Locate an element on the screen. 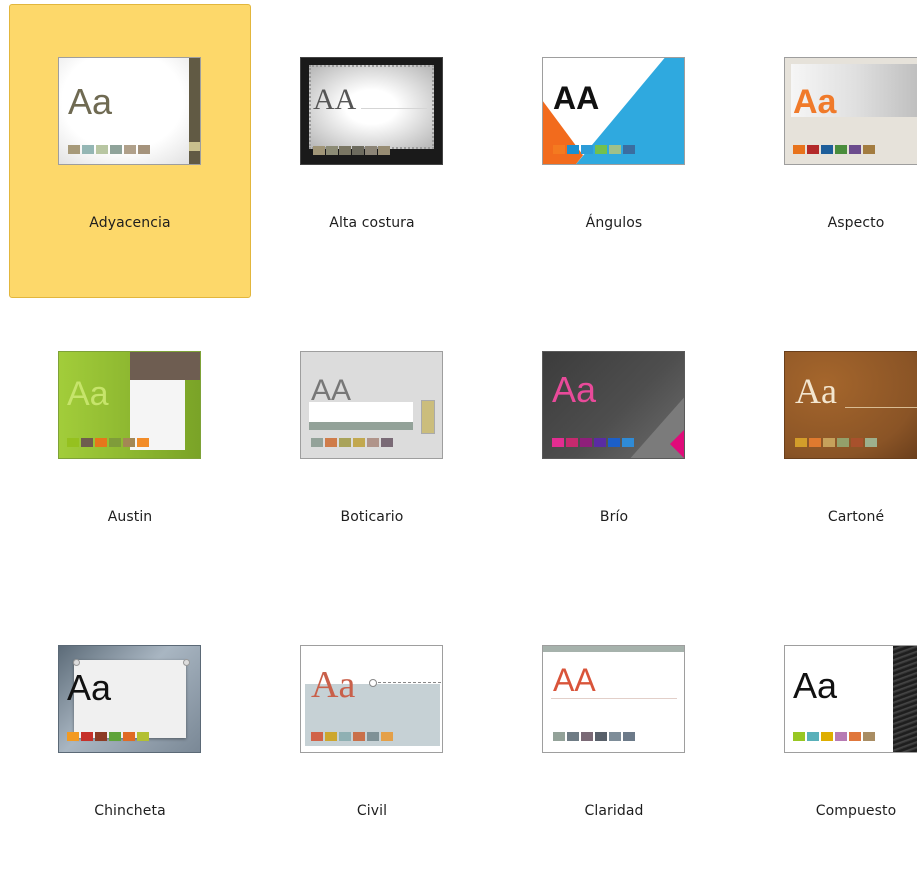 The width and height of the screenshot is (917, 886). theme-thumbnail-alta-costura: AA is located at coordinates (371, 111).